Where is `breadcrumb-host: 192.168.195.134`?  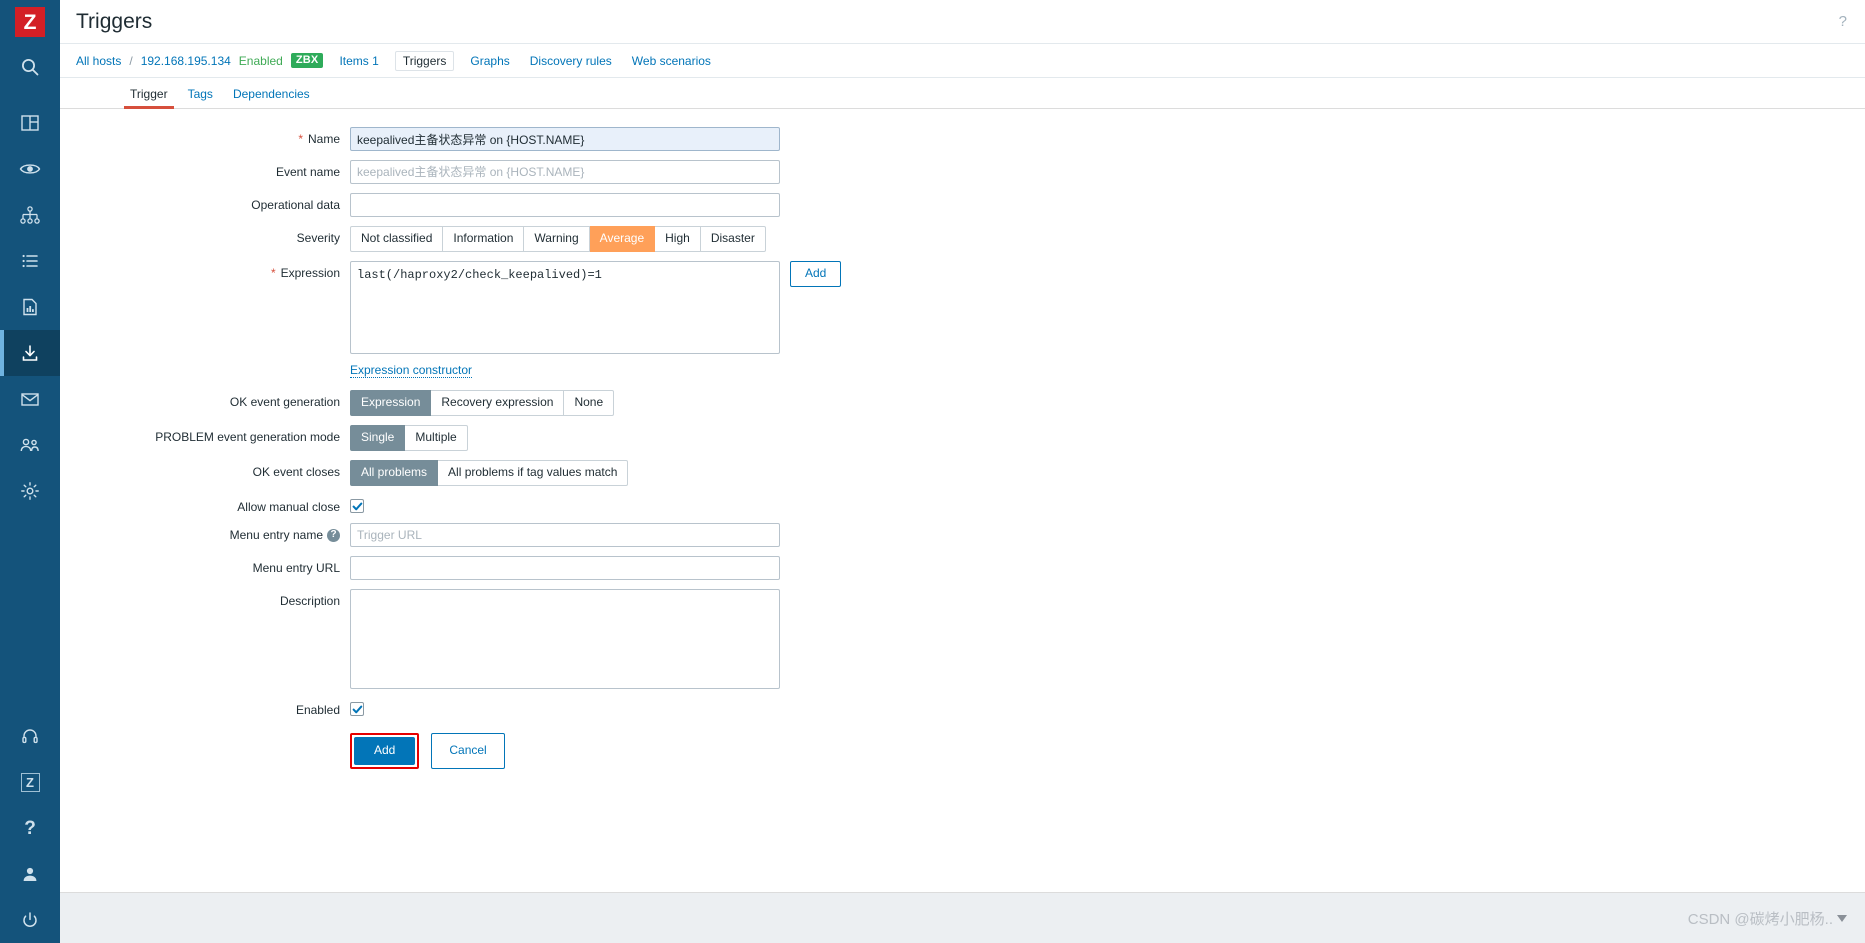
breadcrumb-host: 192.168.195.134 is located at coordinates (186, 61).